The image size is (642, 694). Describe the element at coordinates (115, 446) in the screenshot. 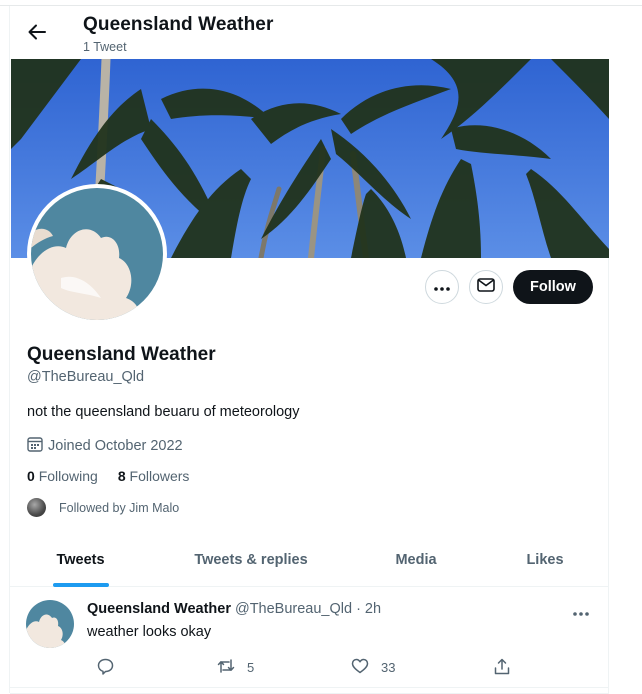

I see `joined-text: Joined October 2022` at that location.